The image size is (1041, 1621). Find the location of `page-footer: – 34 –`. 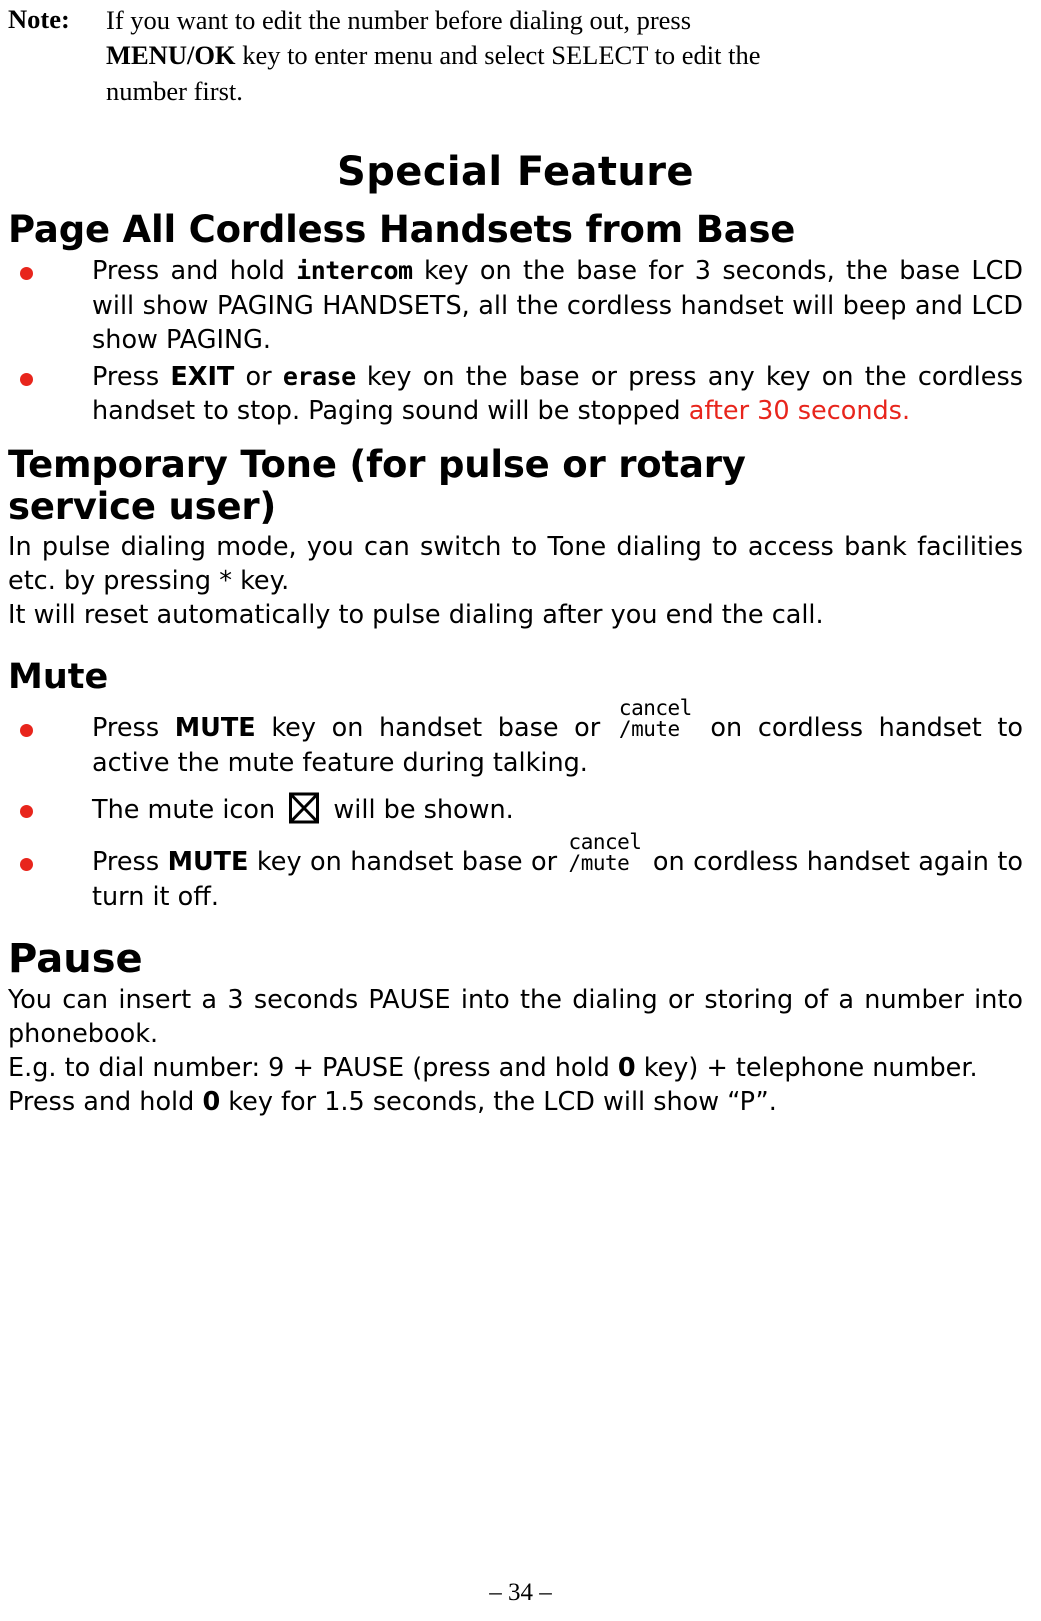

page-footer: – 34 – is located at coordinates (520, 1592).